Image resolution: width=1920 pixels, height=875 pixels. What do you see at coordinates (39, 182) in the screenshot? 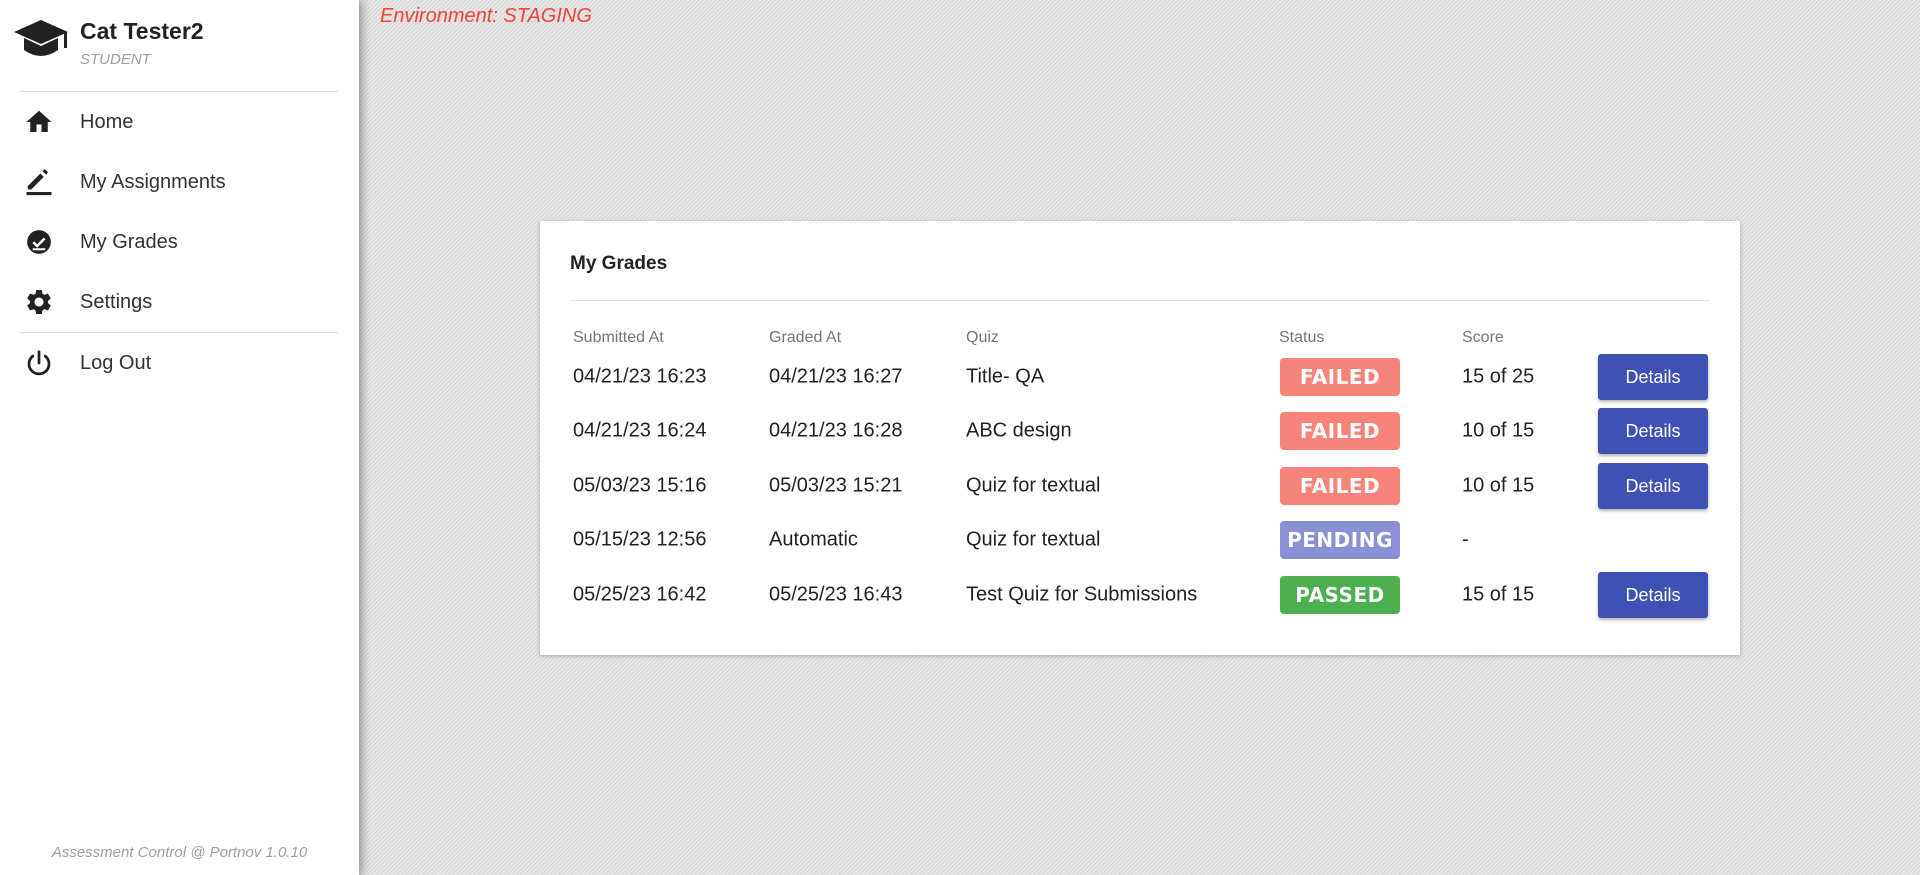
I see `pencil-icon` at bounding box center [39, 182].